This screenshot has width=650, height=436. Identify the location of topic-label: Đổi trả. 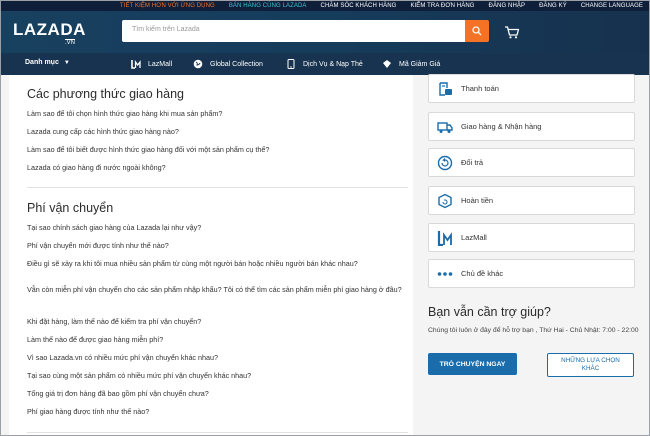
(472, 162).